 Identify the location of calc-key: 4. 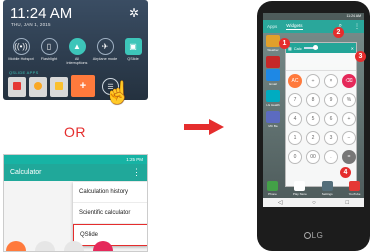
(295, 119).